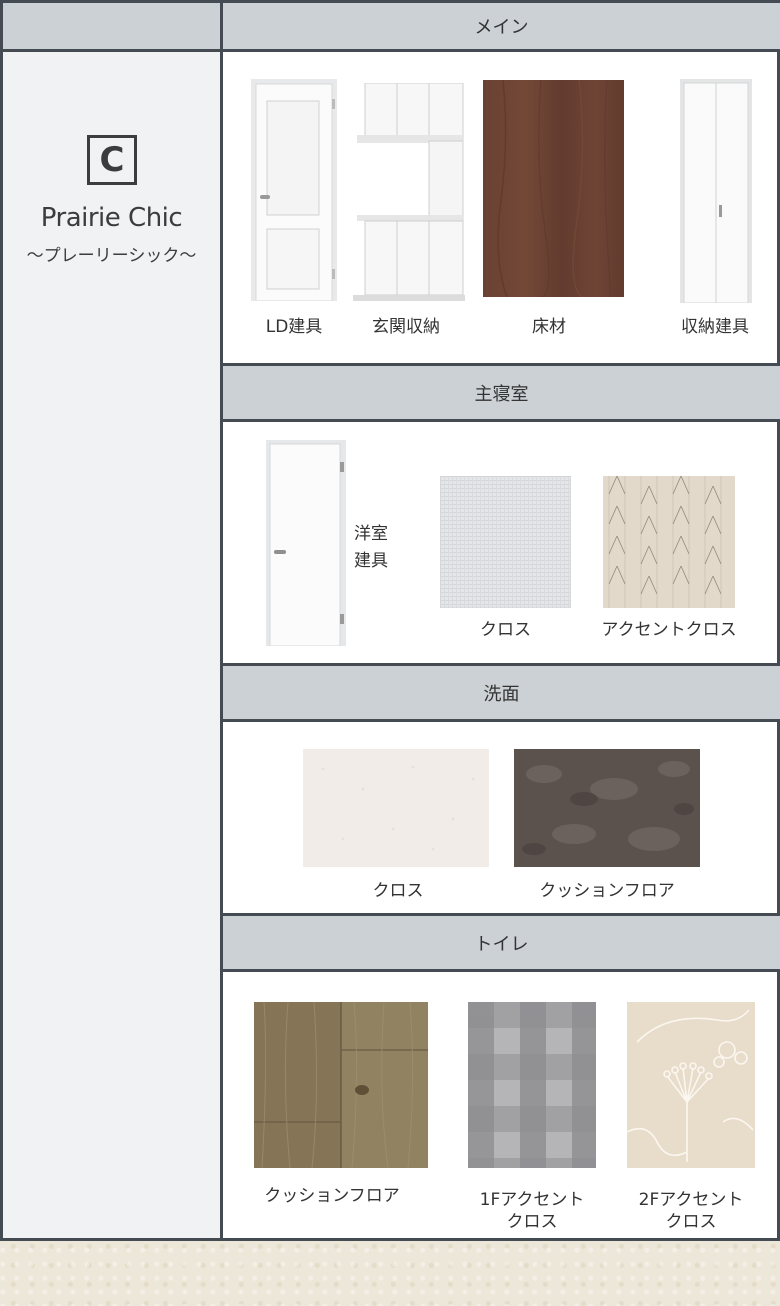 Image resolution: width=780 pixels, height=1306 pixels. I want to click on item-label: 玄関収納, so click(406, 327).